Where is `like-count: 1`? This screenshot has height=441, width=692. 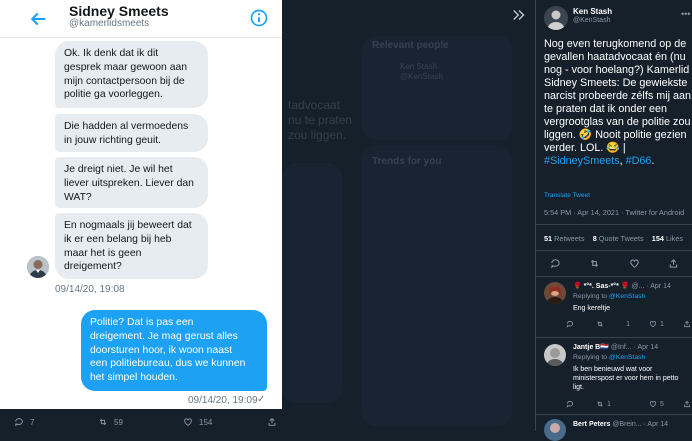 like-count: 1 is located at coordinates (662, 324).